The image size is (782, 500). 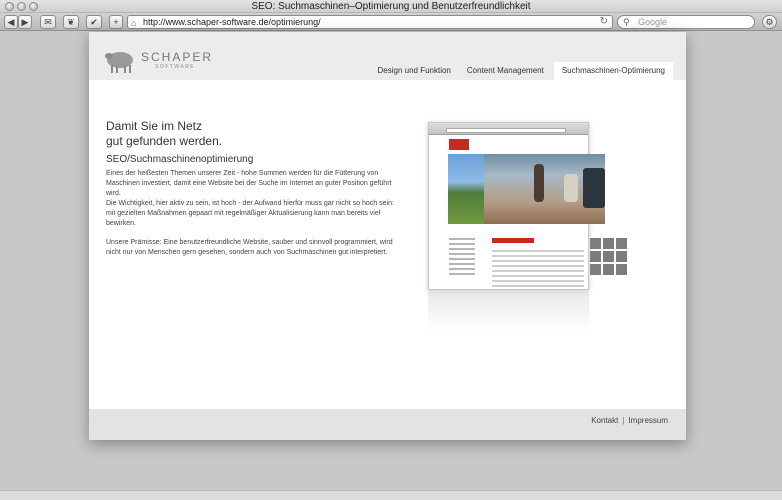 What do you see at coordinates (462, 263) in the screenshot?
I see `screenshot-sidebar` at bounding box center [462, 263].